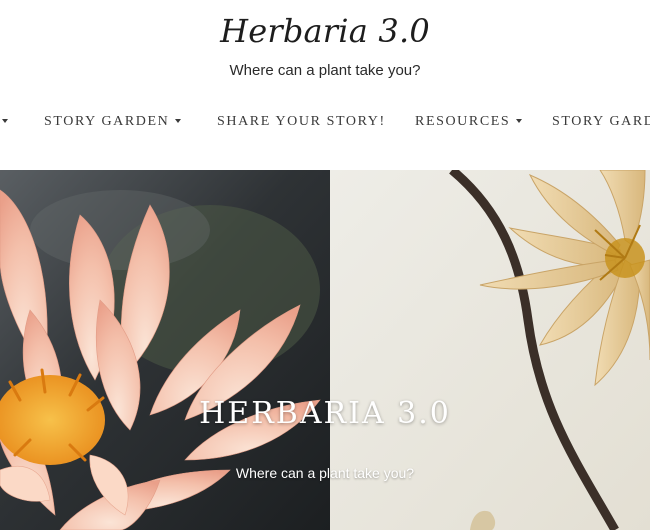  I want to click on nav-item-story-garden: STORY GARDEN, so click(113, 122).